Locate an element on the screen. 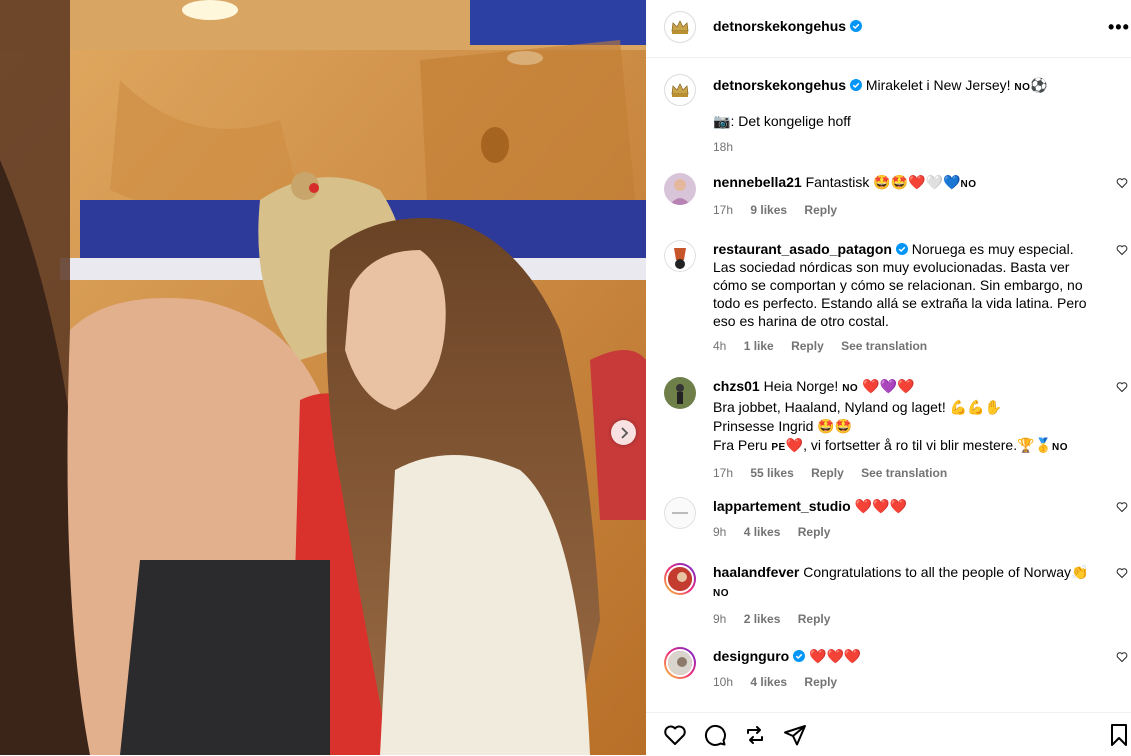  next-slide-button is located at coordinates (623, 432).